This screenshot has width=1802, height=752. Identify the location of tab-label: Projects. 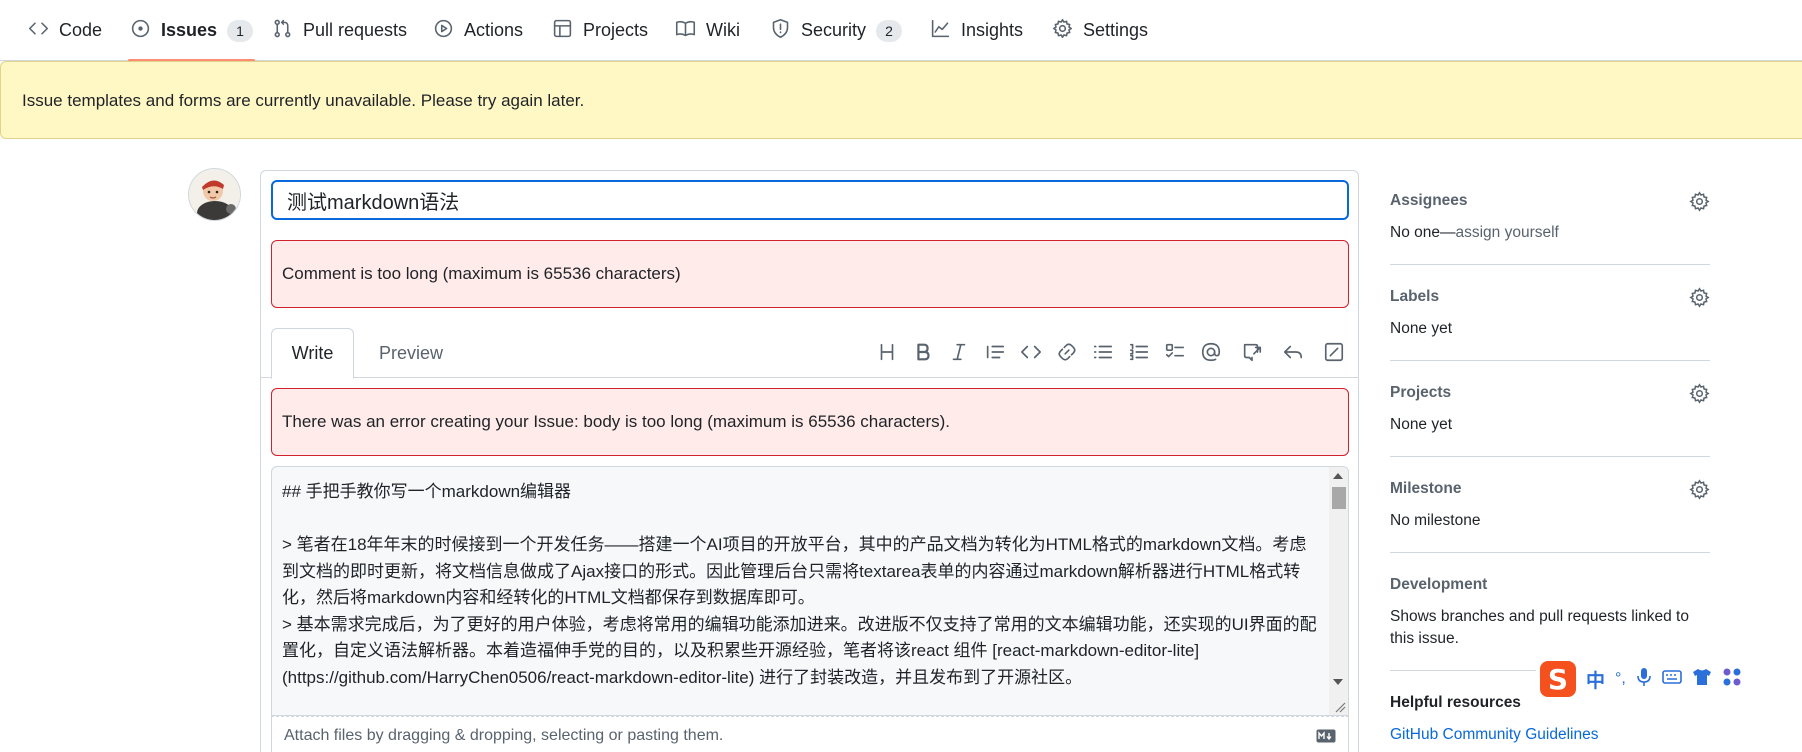
(616, 30).